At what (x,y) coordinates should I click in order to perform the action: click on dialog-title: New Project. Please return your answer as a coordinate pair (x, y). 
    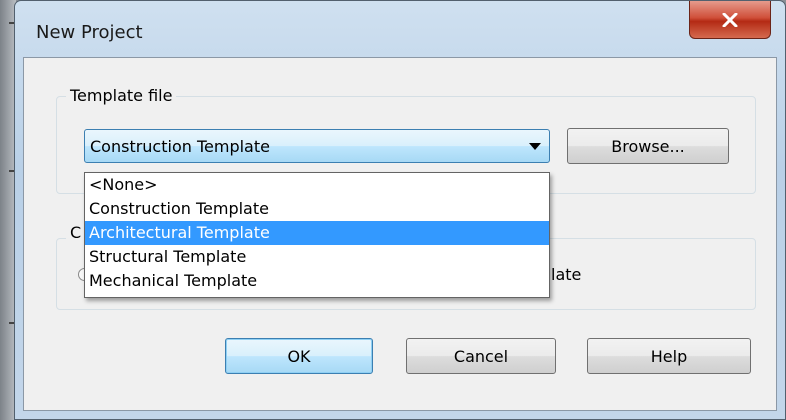
    Looking at the image, I should click on (89, 32).